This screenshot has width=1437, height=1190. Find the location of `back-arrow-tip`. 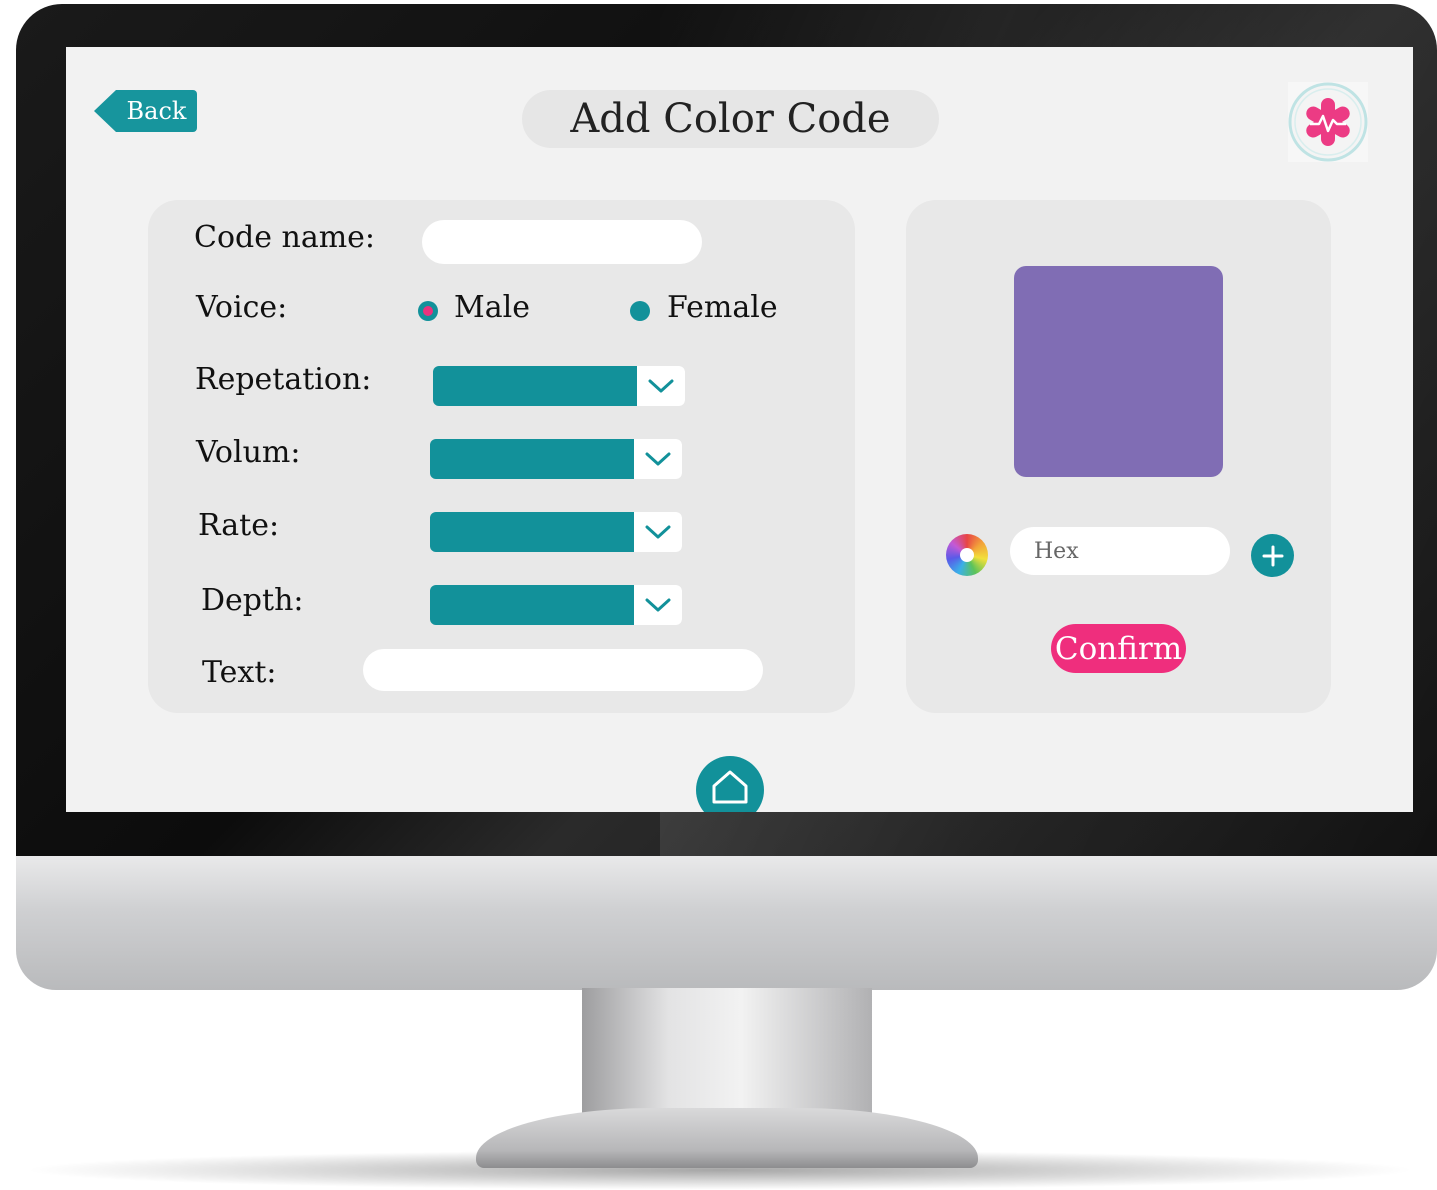

back-arrow-tip is located at coordinates (105, 111).